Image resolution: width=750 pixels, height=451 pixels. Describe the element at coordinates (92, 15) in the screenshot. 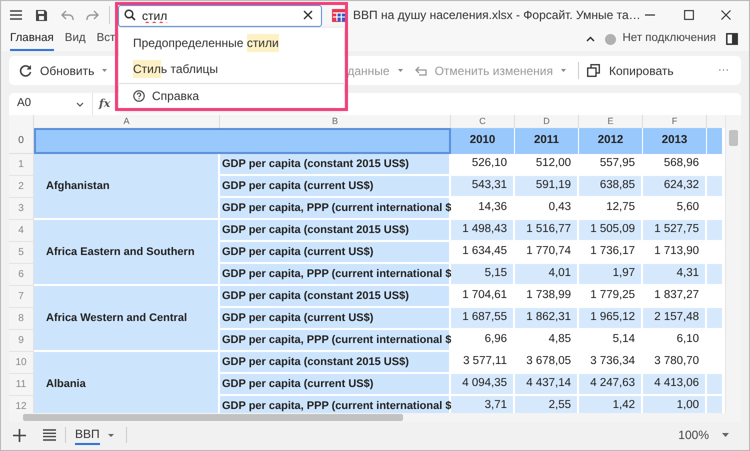

I see `redo-icon` at that location.